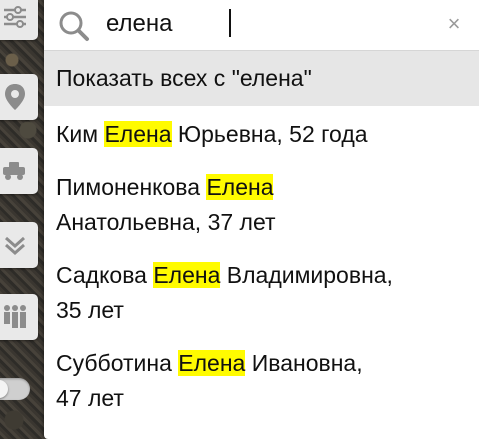 The height and width of the screenshot is (439, 479). I want to click on filter-button, so click(19, 20).